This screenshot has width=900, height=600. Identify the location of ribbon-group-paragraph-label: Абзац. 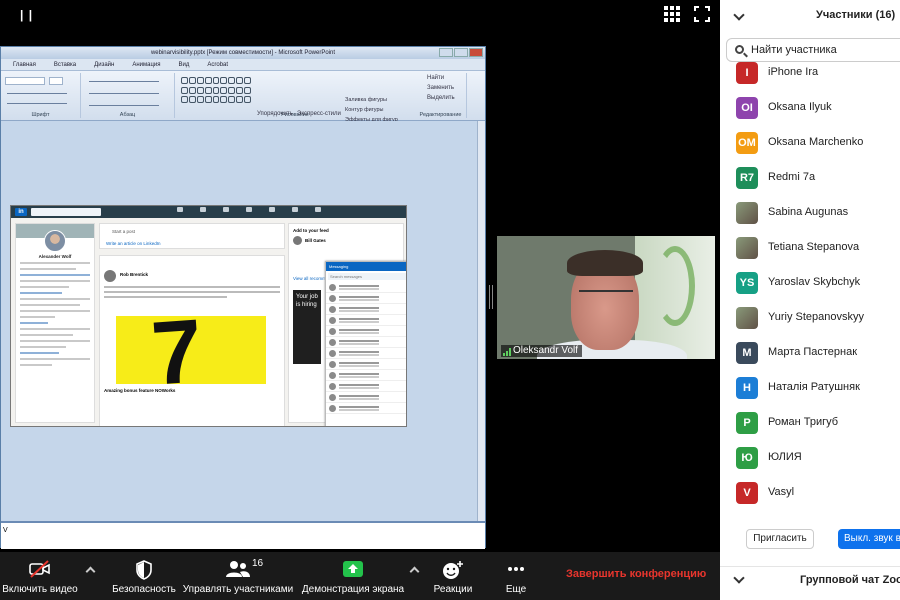
(127, 115).